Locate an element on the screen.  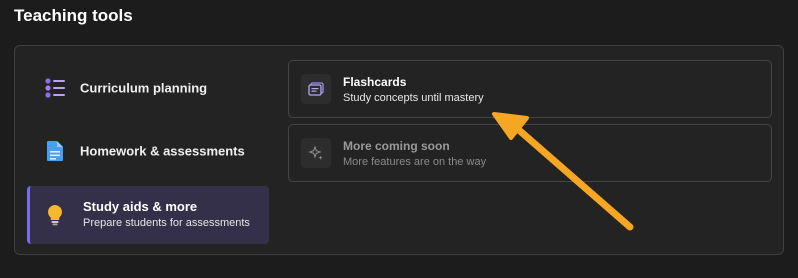
sidebar-item-homework-assessments: Homework & assessments is located at coordinates (148, 151).